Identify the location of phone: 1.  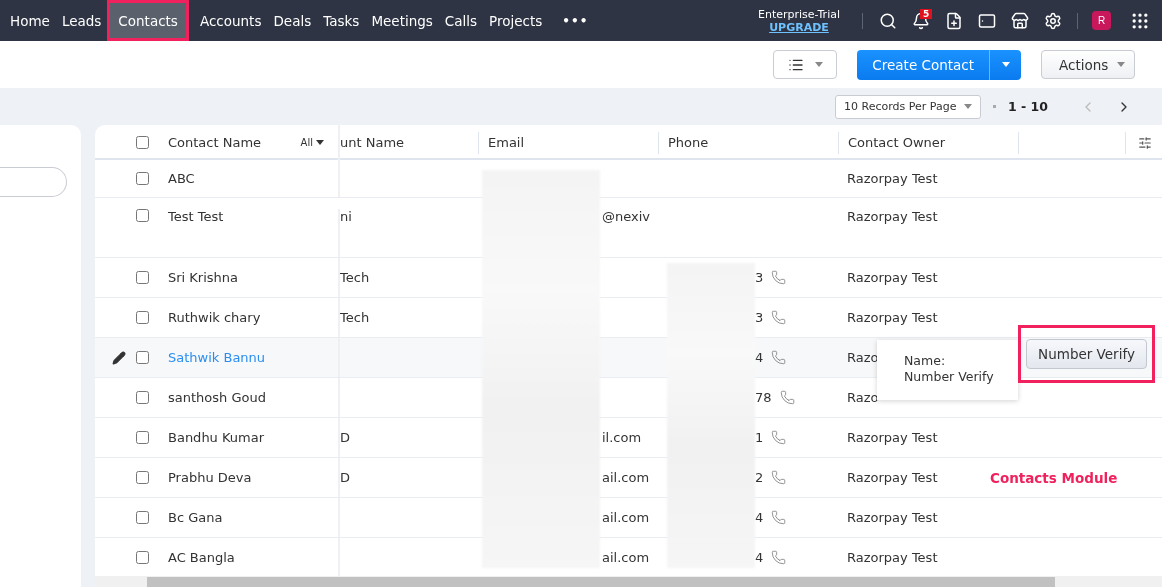
(759, 437).